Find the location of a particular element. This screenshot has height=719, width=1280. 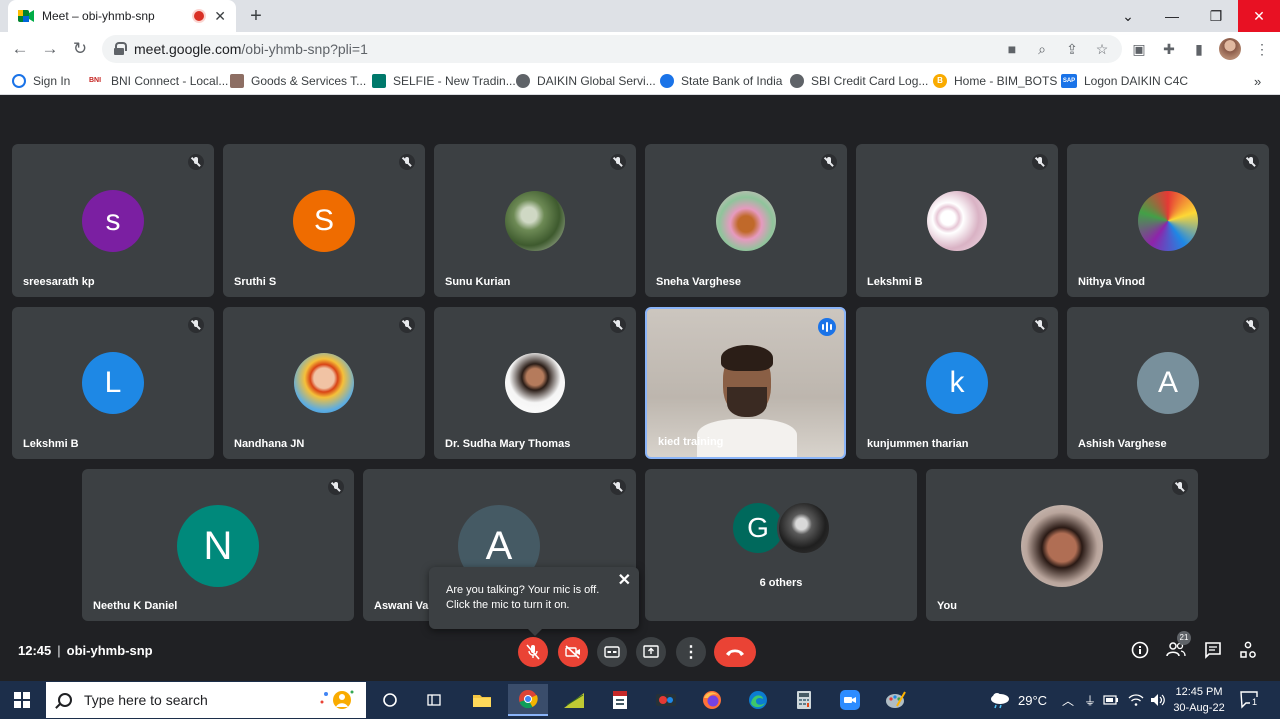

maximize-icon: ❐ is located at coordinates (1216, 16).